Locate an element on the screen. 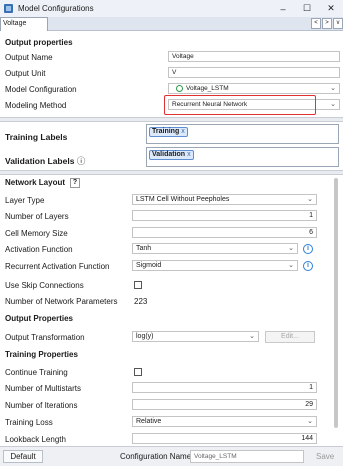 The height and width of the screenshot is (466, 343). output-name-row: Output Name Voltage is located at coordinates (171, 57).